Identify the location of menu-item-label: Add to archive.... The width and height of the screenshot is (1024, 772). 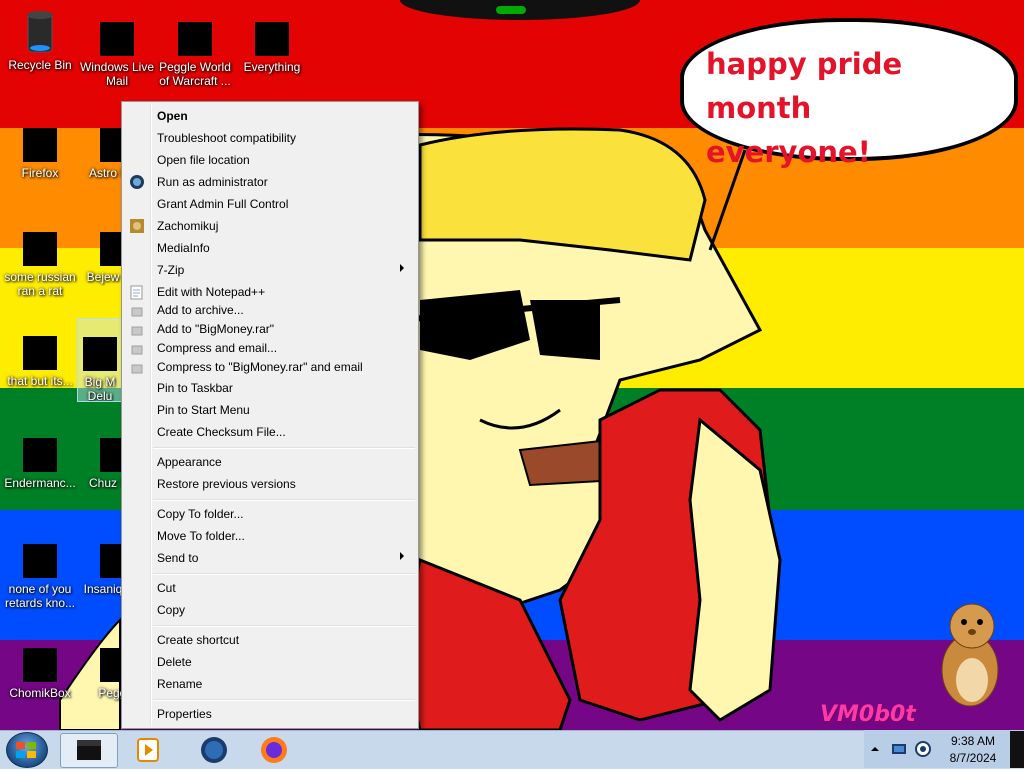
(200, 310).